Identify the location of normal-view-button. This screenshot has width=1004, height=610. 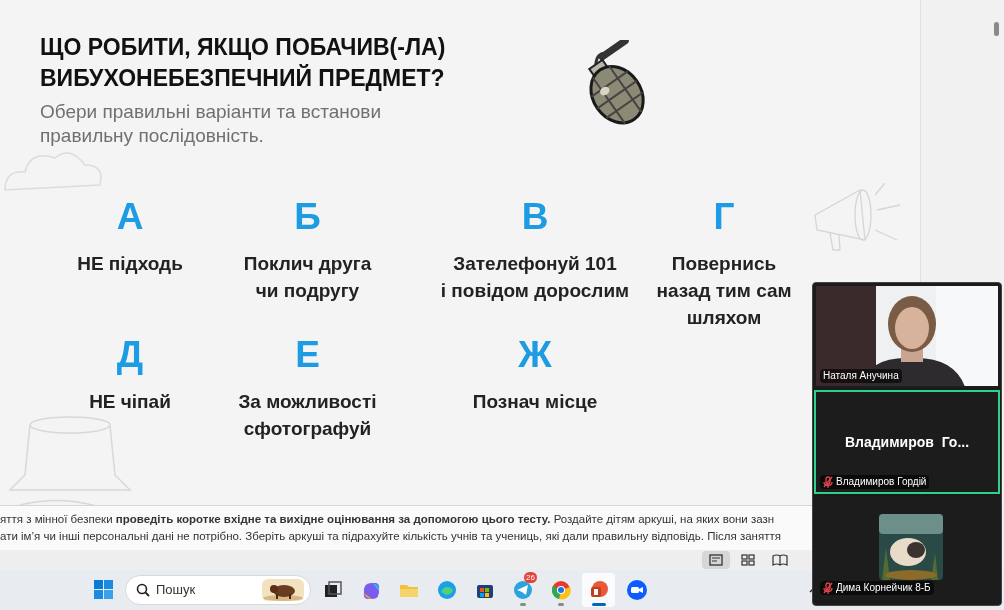
(716, 560).